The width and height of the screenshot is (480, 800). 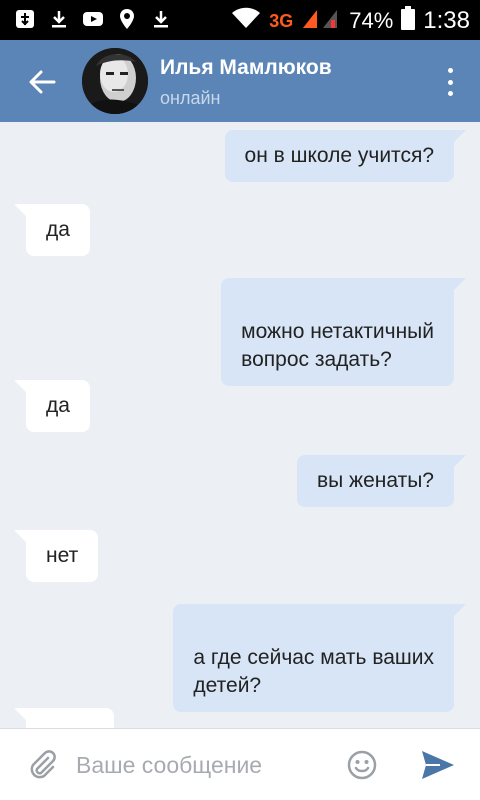 I want to click on message-incoming, so click(x=64, y=718).